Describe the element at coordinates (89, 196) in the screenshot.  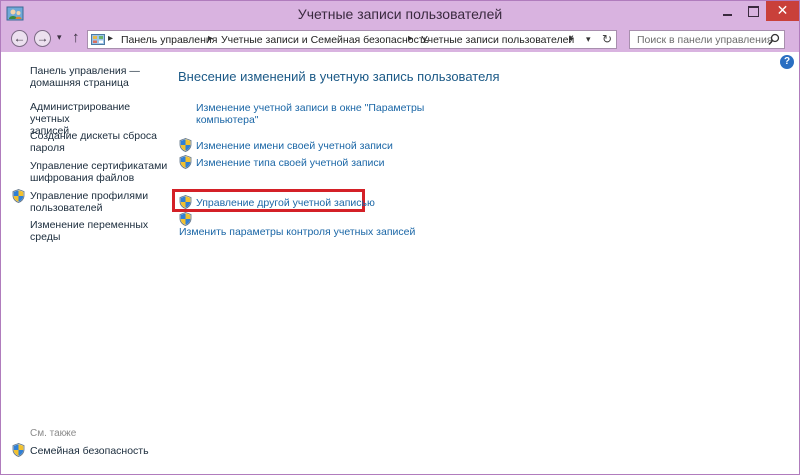
I see `sidebar-item-label: Управление профилями` at that location.